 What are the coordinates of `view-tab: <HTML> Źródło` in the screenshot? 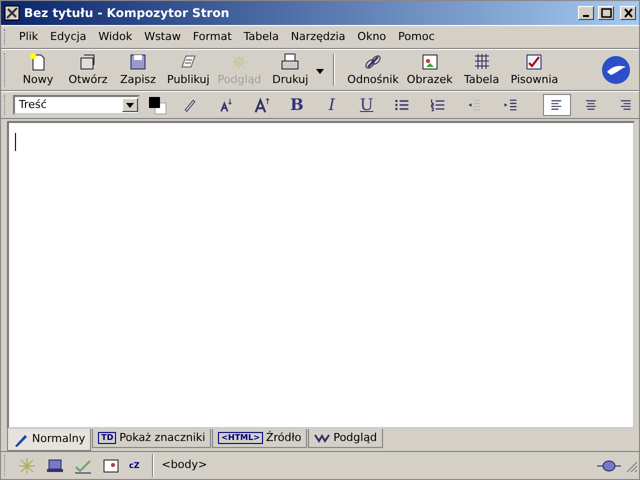 It's located at (260, 438).